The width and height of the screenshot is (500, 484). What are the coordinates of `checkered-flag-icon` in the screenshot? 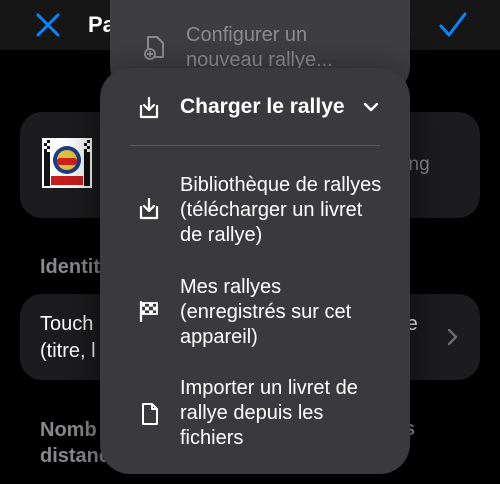 It's located at (149, 313).